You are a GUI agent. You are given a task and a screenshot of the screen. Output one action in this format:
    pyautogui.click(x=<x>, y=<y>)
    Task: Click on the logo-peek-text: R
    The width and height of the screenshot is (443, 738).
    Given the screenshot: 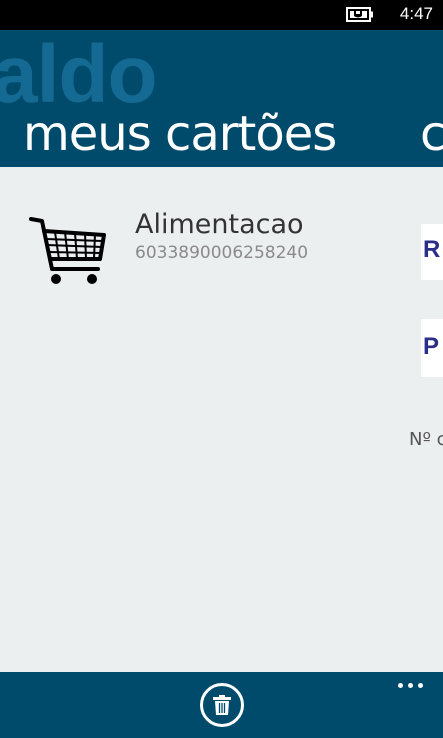 What is the action you would take?
    pyautogui.click(x=432, y=249)
    